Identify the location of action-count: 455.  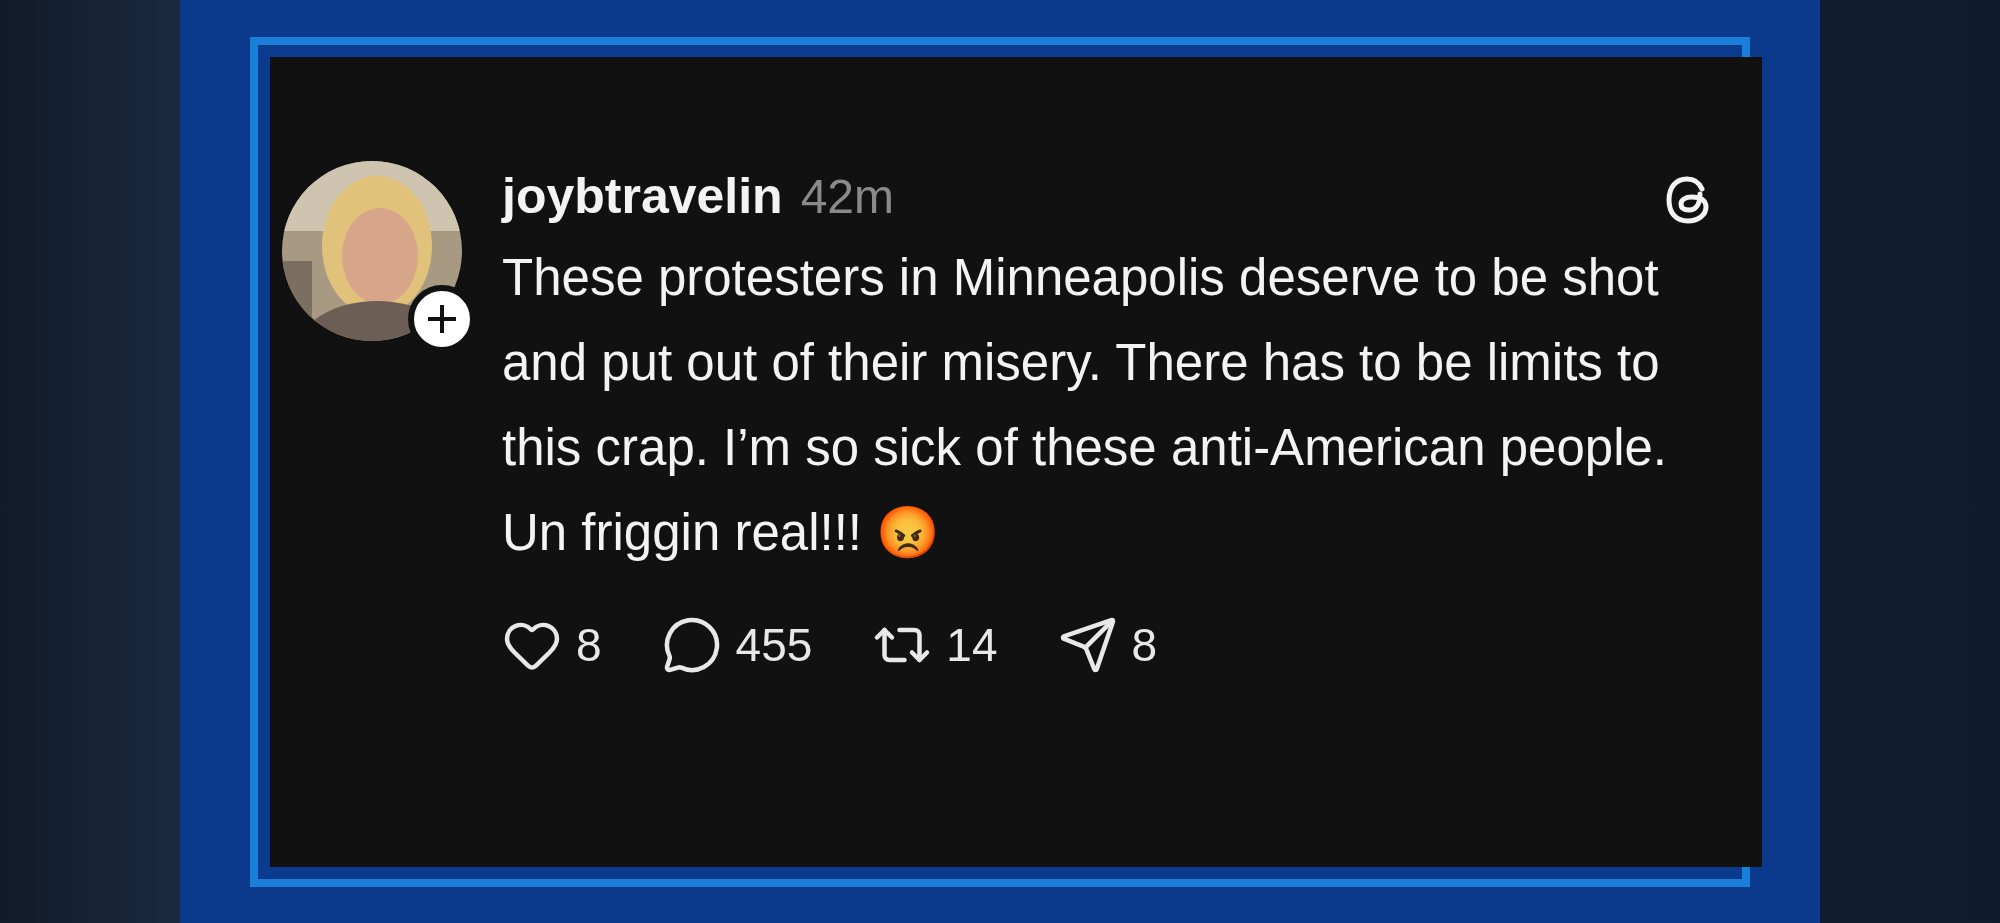
(774, 644).